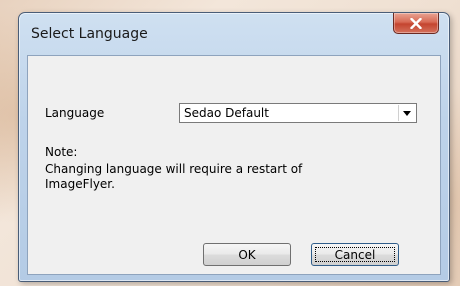 Image resolution: width=460 pixels, height=286 pixels. What do you see at coordinates (226, 113) in the screenshot?
I see `language-dropdown-value: Sedao Default` at bounding box center [226, 113].